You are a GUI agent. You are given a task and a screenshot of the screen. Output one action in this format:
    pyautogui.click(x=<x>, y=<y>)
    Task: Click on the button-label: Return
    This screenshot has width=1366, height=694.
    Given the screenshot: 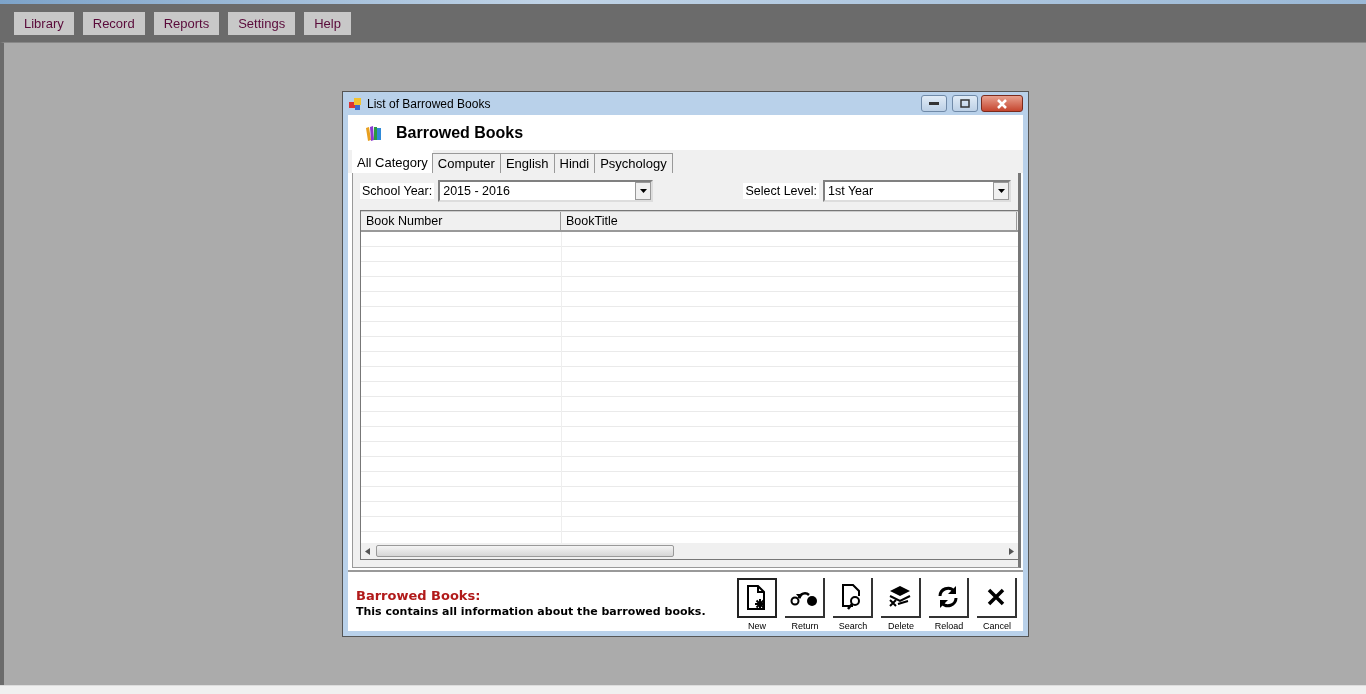 What is the action you would take?
    pyautogui.click(x=805, y=626)
    